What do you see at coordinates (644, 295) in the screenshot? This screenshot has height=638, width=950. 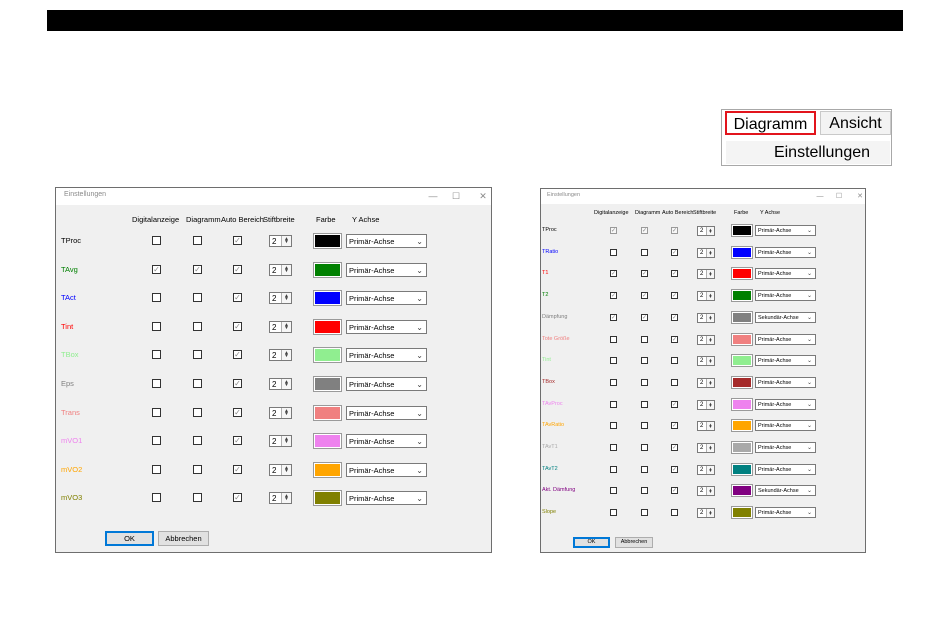 I see `diagramm-checkbox: ✓` at bounding box center [644, 295].